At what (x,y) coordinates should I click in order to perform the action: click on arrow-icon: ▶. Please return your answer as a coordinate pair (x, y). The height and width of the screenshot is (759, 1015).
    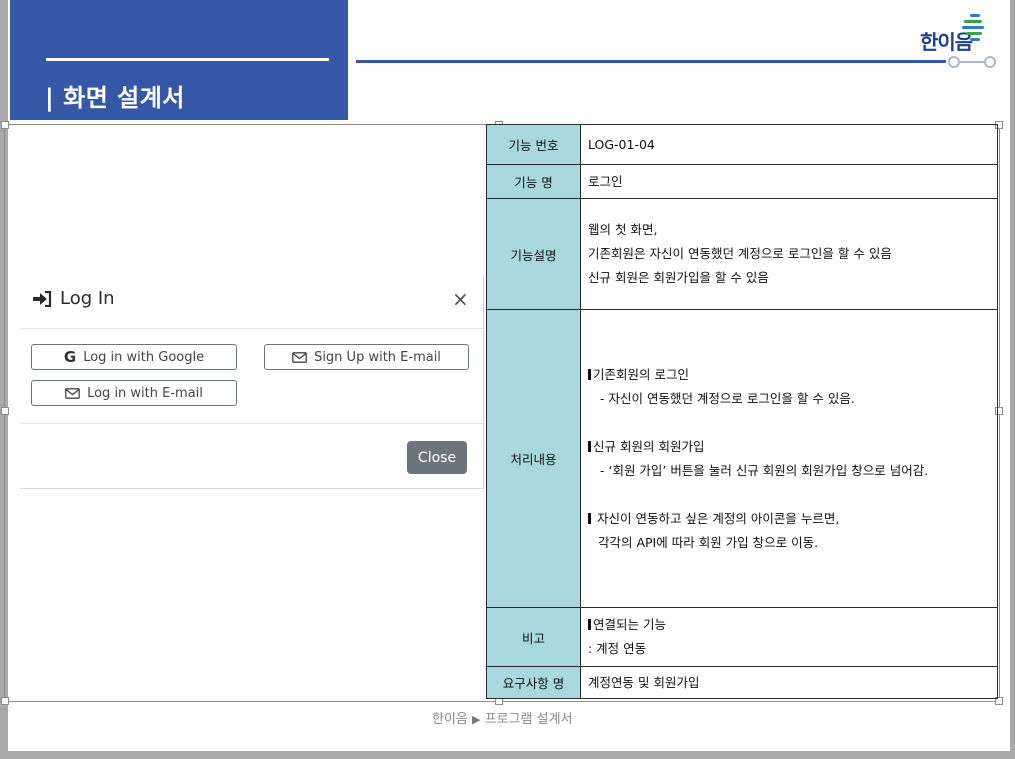
    Looking at the image, I should click on (476, 719).